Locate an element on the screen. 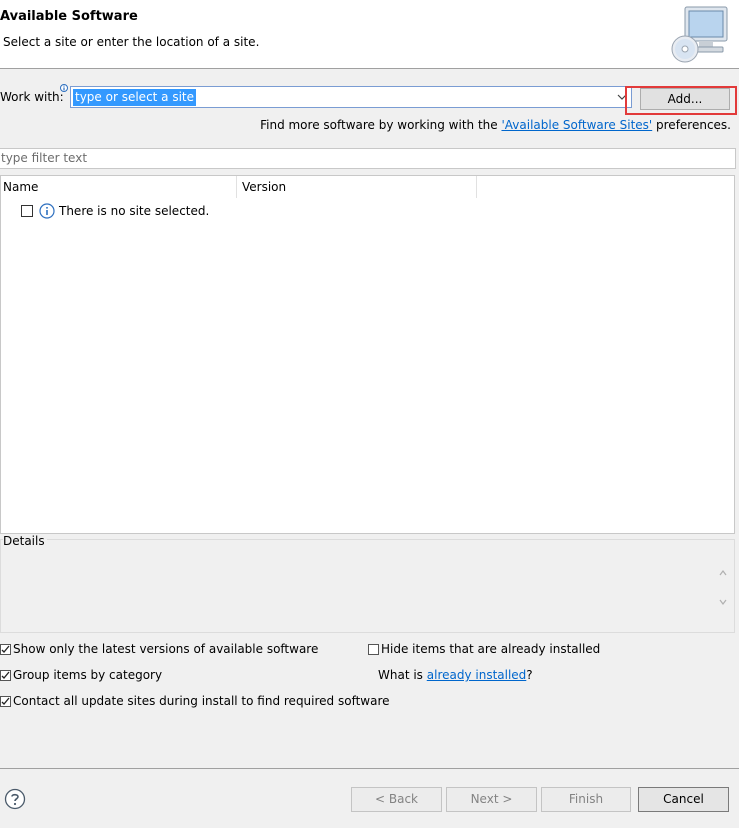 The width and height of the screenshot is (739, 828). work-with-combo: type or select a site is located at coordinates (351, 97).